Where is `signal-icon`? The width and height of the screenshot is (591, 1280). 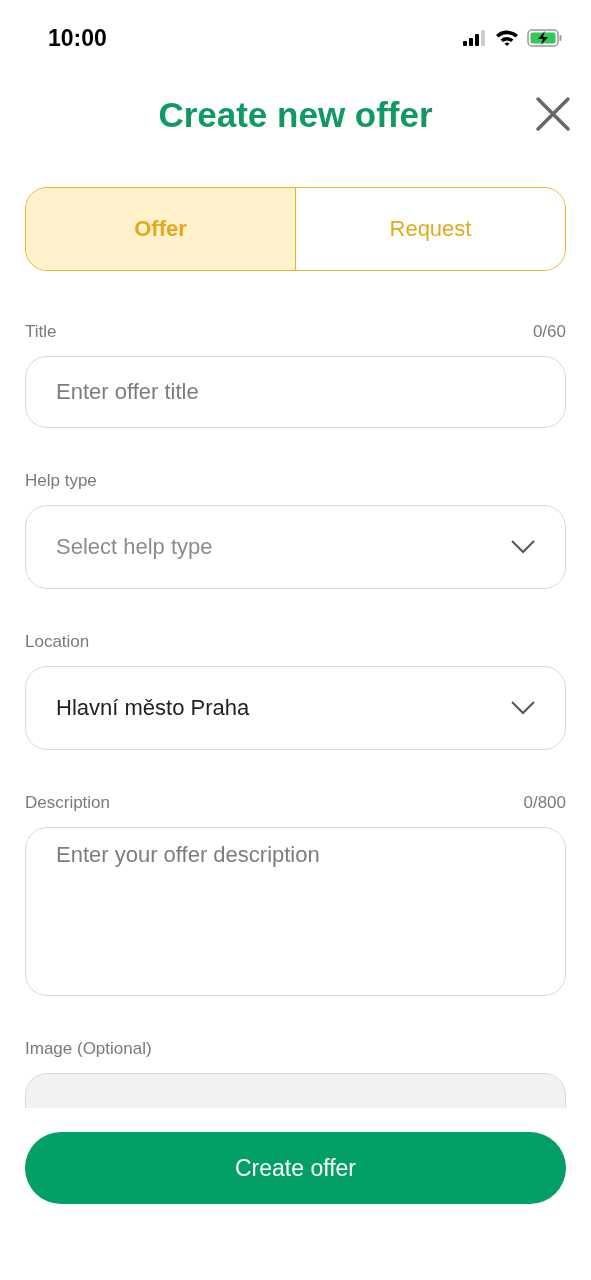
signal-icon is located at coordinates (475, 38).